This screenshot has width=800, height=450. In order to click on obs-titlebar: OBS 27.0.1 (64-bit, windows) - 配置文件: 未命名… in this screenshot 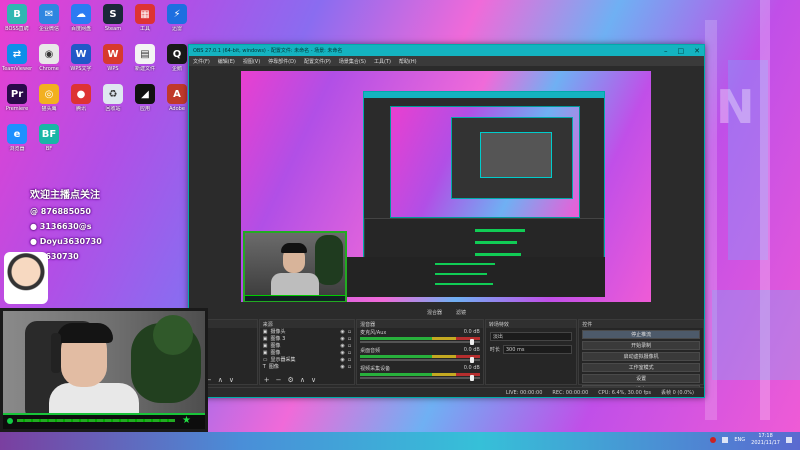, I will do `click(446, 50)`.